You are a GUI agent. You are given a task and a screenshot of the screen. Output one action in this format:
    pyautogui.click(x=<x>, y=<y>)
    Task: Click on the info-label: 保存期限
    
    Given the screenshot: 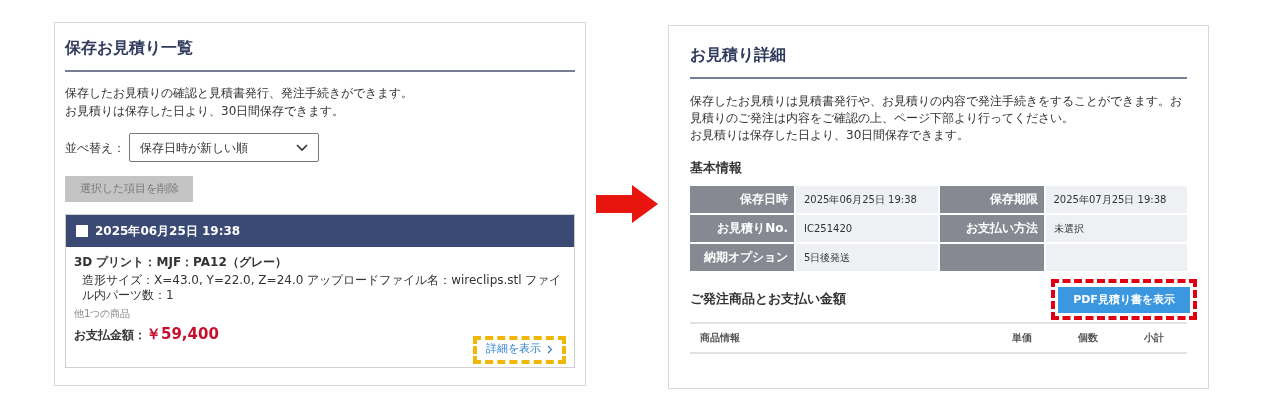 What is the action you would take?
    pyautogui.click(x=991, y=199)
    